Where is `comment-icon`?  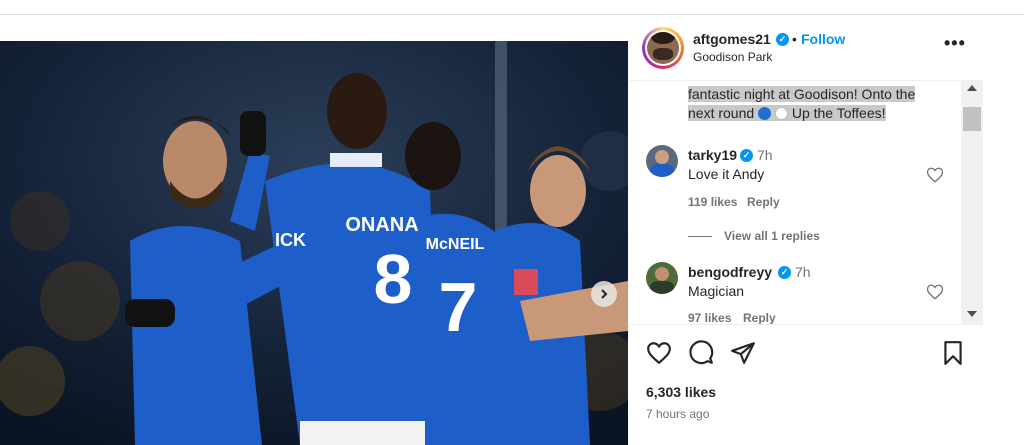
comment-icon is located at coordinates (701, 353).